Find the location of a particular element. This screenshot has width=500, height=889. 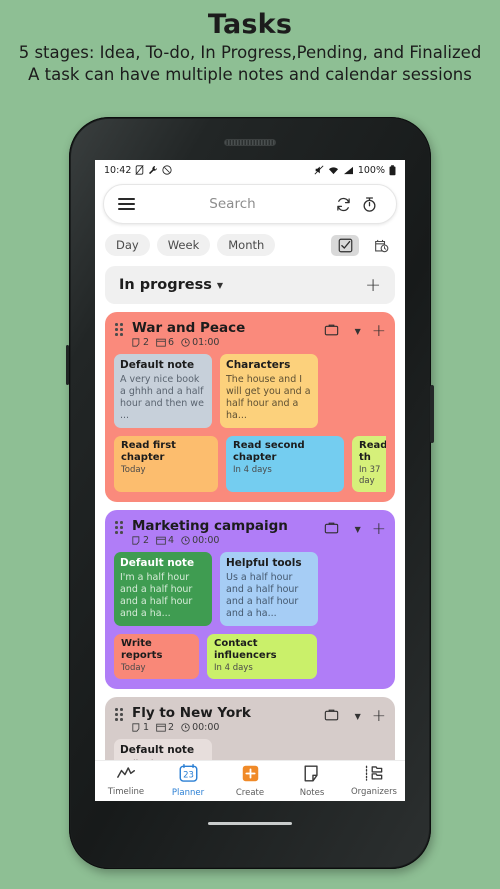

nav-item-notes: Notes is located at coordinates (312, 781).